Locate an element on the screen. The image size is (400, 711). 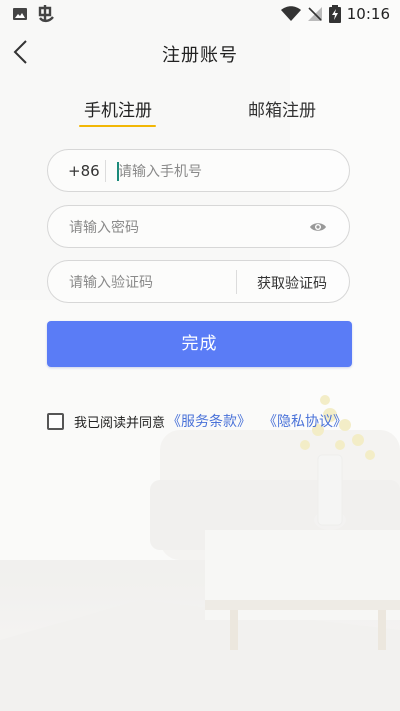
active-tab-indicator is located at coordinates (117, 126).